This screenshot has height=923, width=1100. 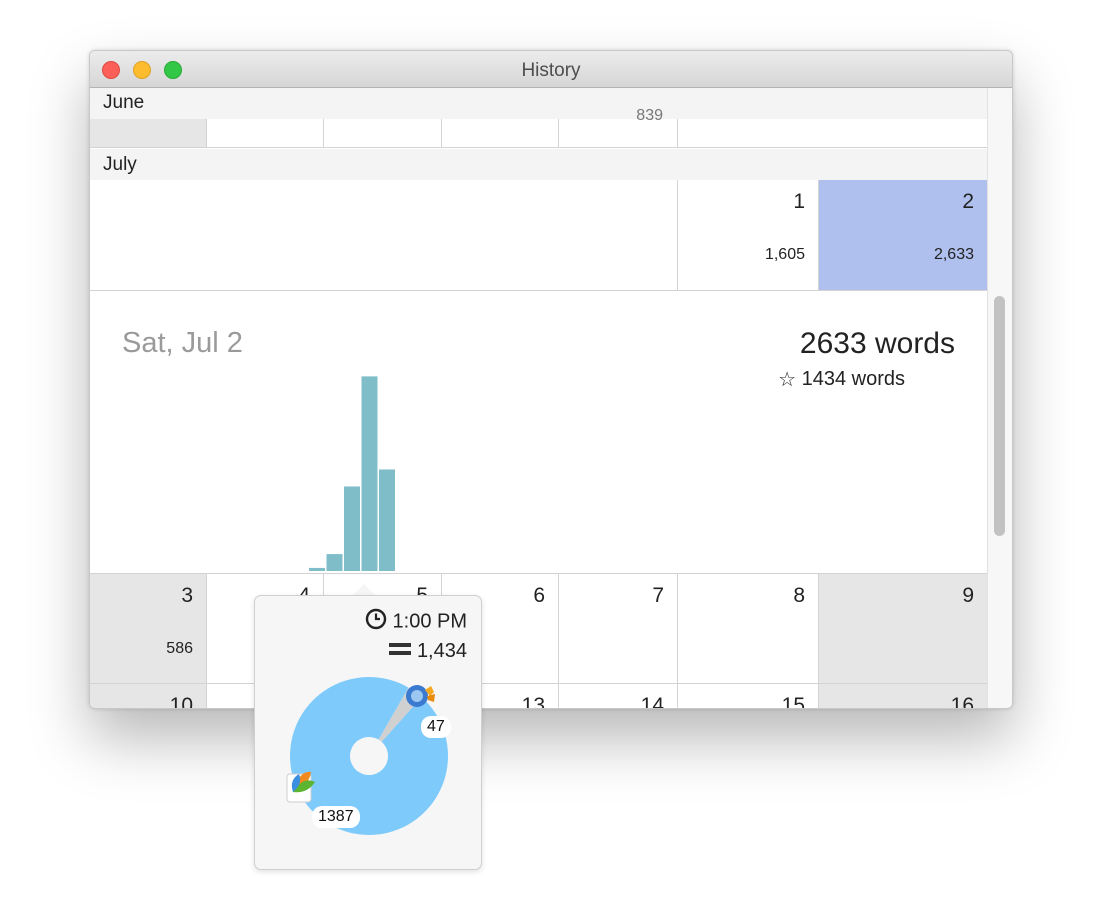 I want to click on day-cell-9: 9, so click(x=903, y=628).